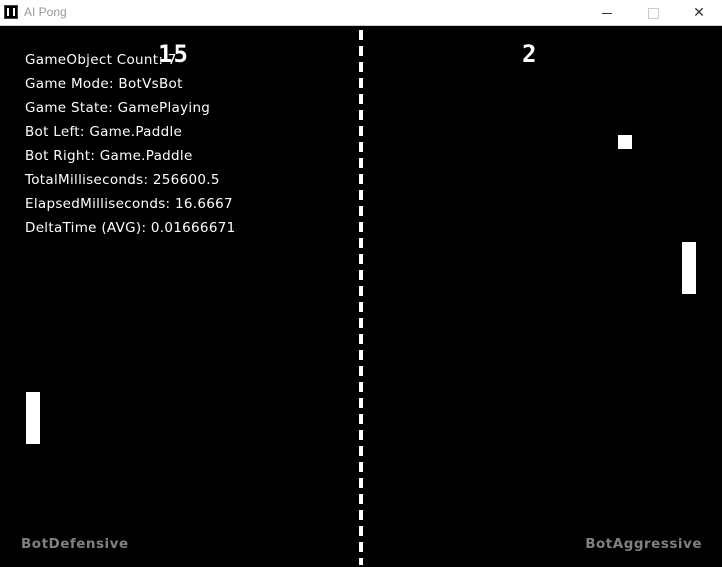 Image resolution: width=722 pixels, height=567 pixels. I want to click on window-title: AI Pong, so click(45, 12).